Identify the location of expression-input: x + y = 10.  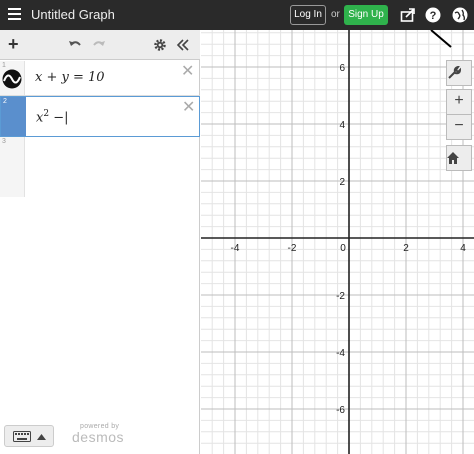
(70, 77).